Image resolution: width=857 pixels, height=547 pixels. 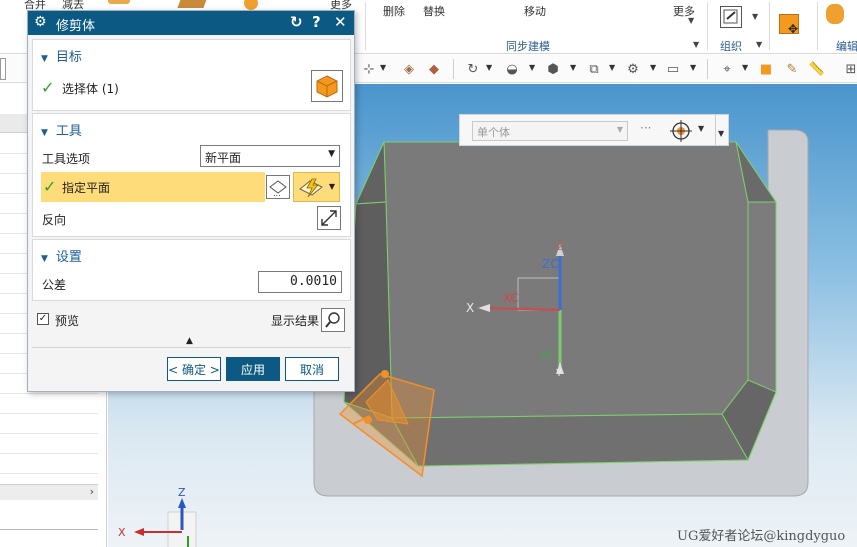 I want to click on visibility-icon: ⧉, so click(x=594, y=69).